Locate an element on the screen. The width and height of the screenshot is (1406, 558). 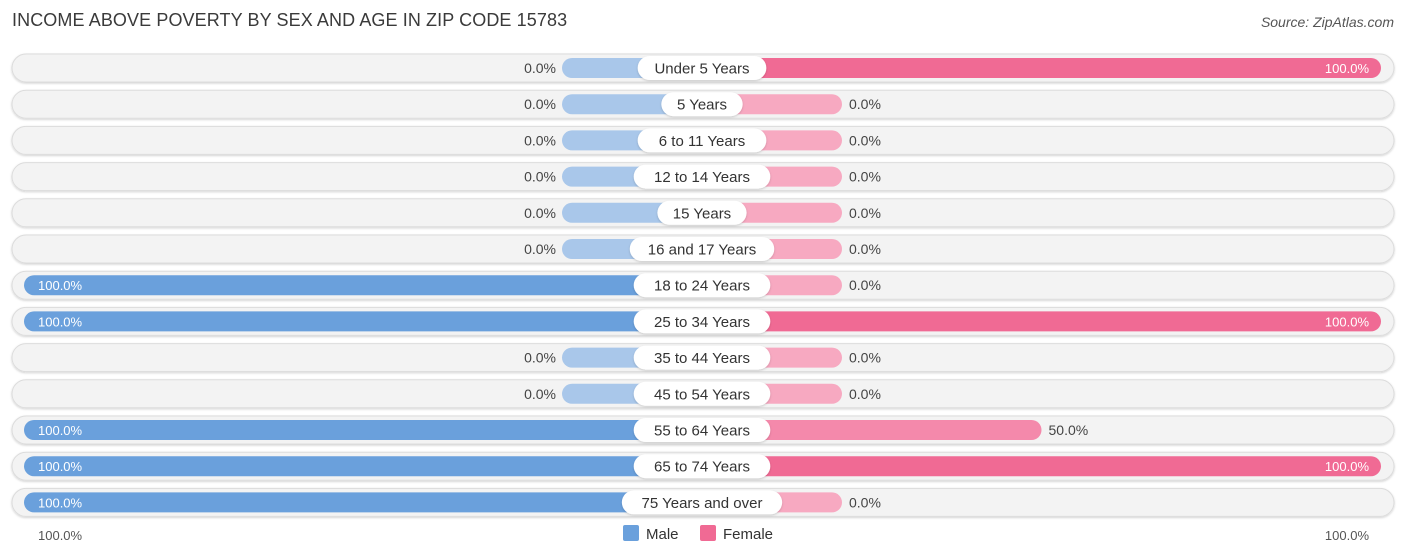
legend-female-label: Female is located at coordinates (748, 534).